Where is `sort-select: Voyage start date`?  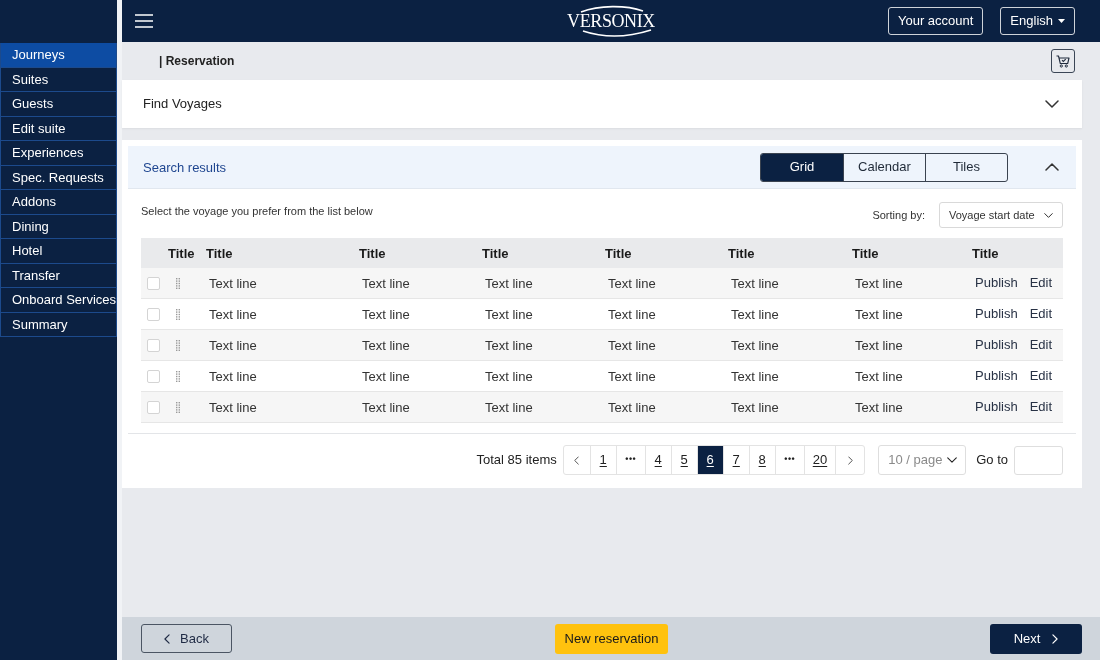
sort-select: Voyage start date is located at coordinates (1001, 215).